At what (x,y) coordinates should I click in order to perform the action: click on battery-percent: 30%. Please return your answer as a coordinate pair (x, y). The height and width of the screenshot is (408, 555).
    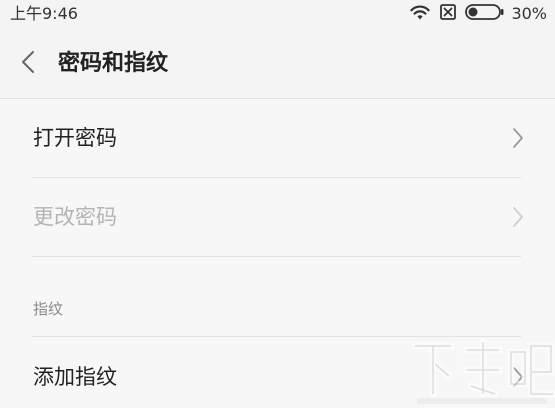
    Looking at the image, I should click on (529, 13).